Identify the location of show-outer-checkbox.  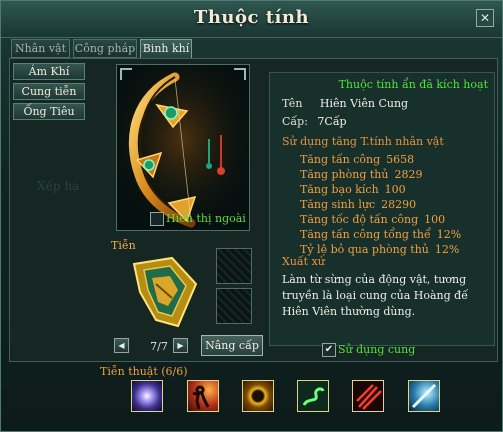
(157, 219).